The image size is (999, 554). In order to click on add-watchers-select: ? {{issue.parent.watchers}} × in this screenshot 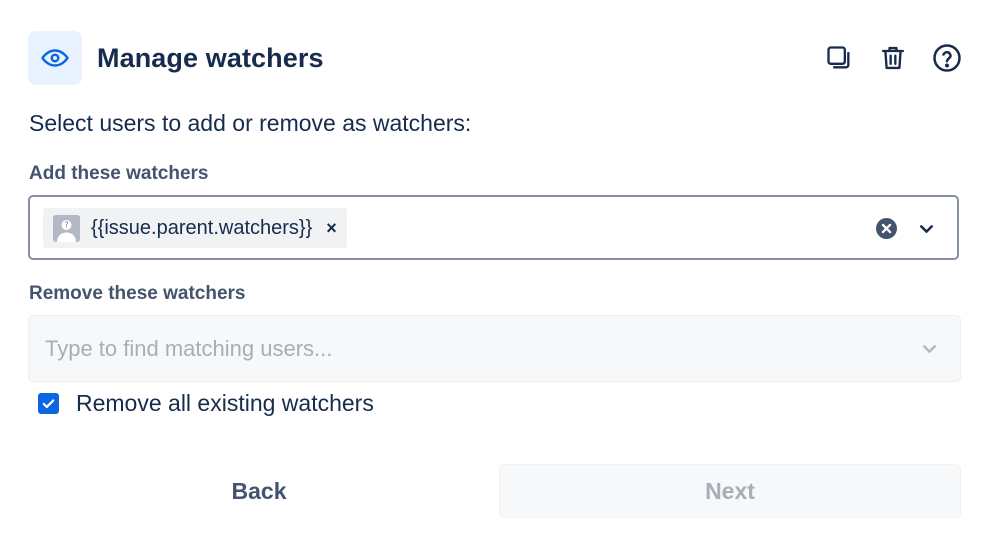, I will do `click(493, 227)`.